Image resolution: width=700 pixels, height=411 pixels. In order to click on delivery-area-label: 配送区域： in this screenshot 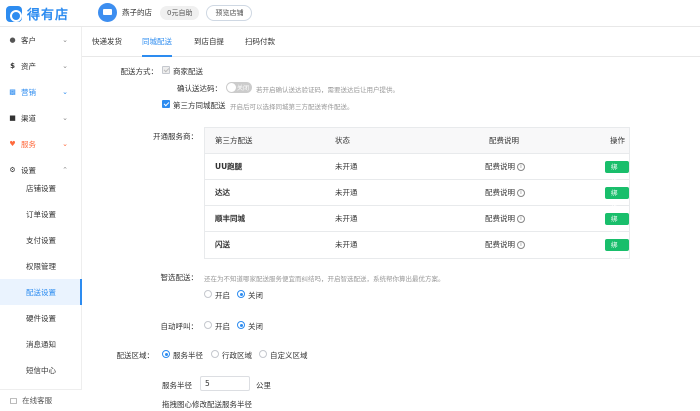, I will do `click(135, 355)`.